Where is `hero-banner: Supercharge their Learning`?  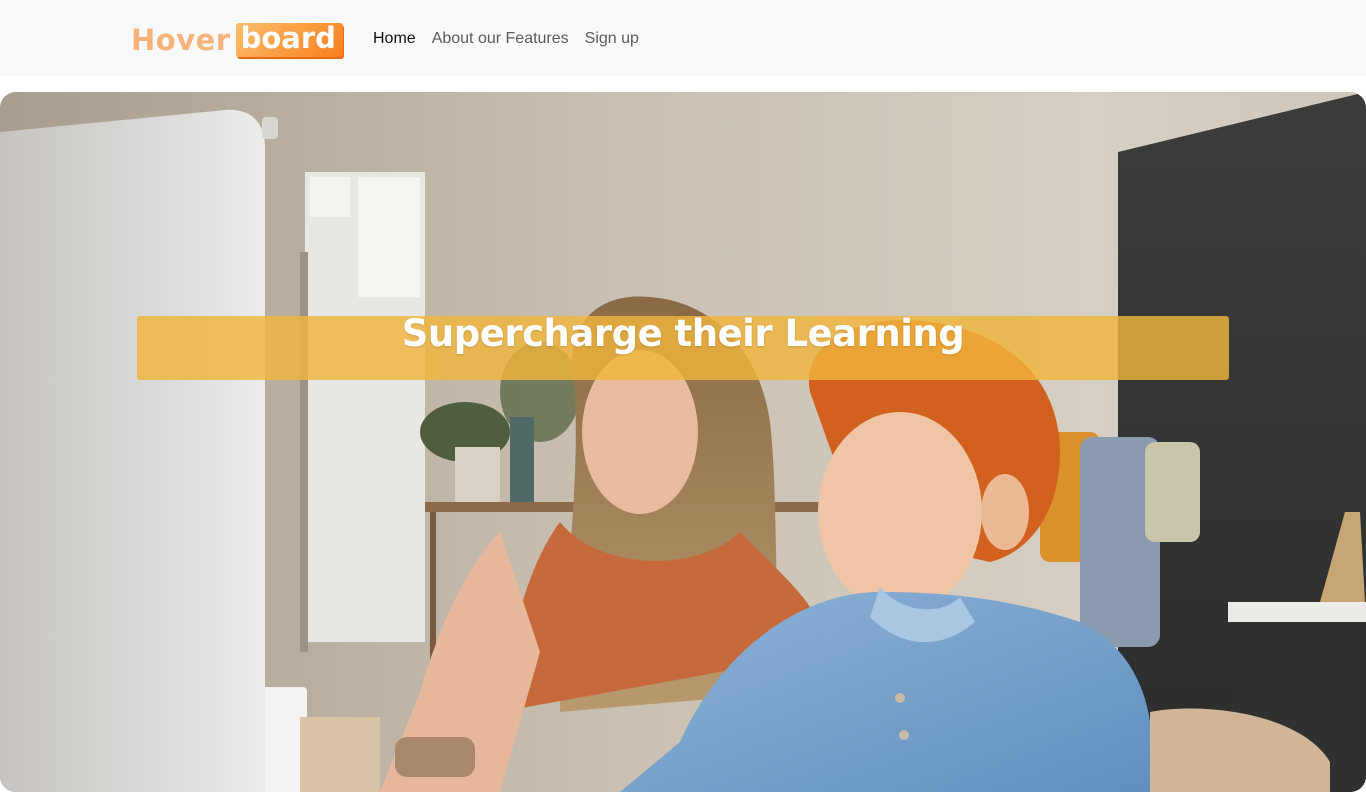
hero-banner: Supercharge their Learning is located at coordinates (683, 346).